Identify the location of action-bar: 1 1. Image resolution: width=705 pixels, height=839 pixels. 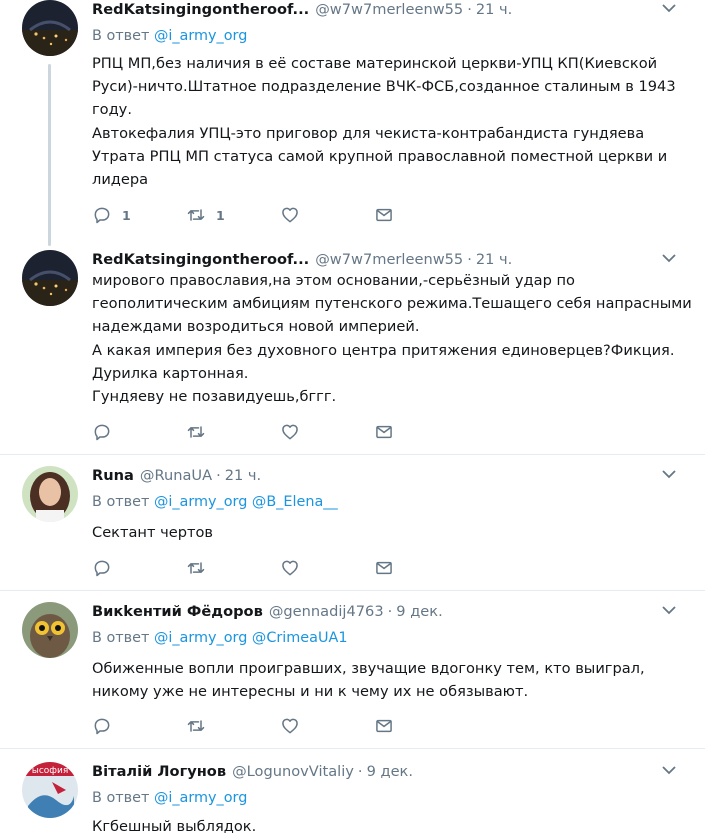
(292, 215).